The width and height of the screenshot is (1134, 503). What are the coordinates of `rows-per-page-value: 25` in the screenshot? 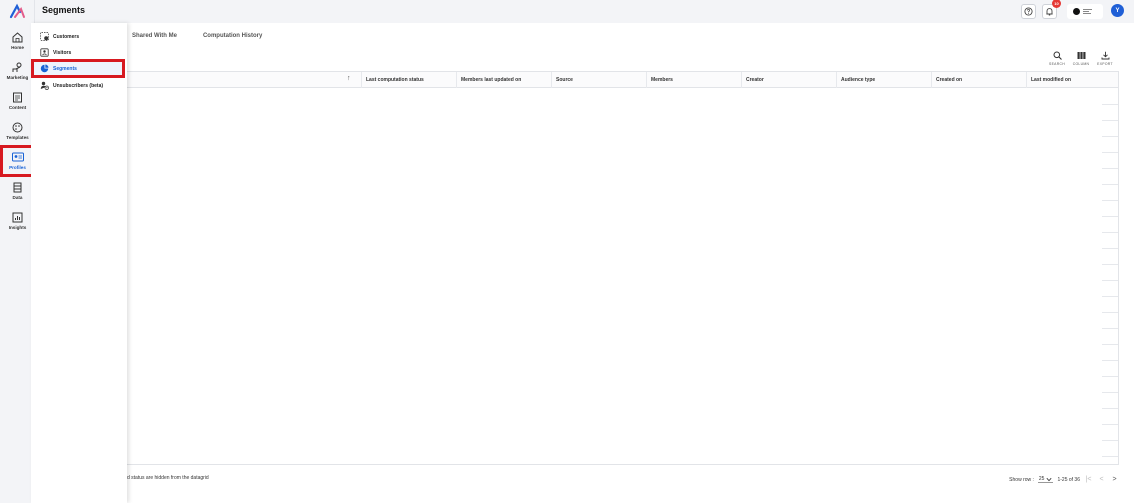 It's located at (1041, 479).